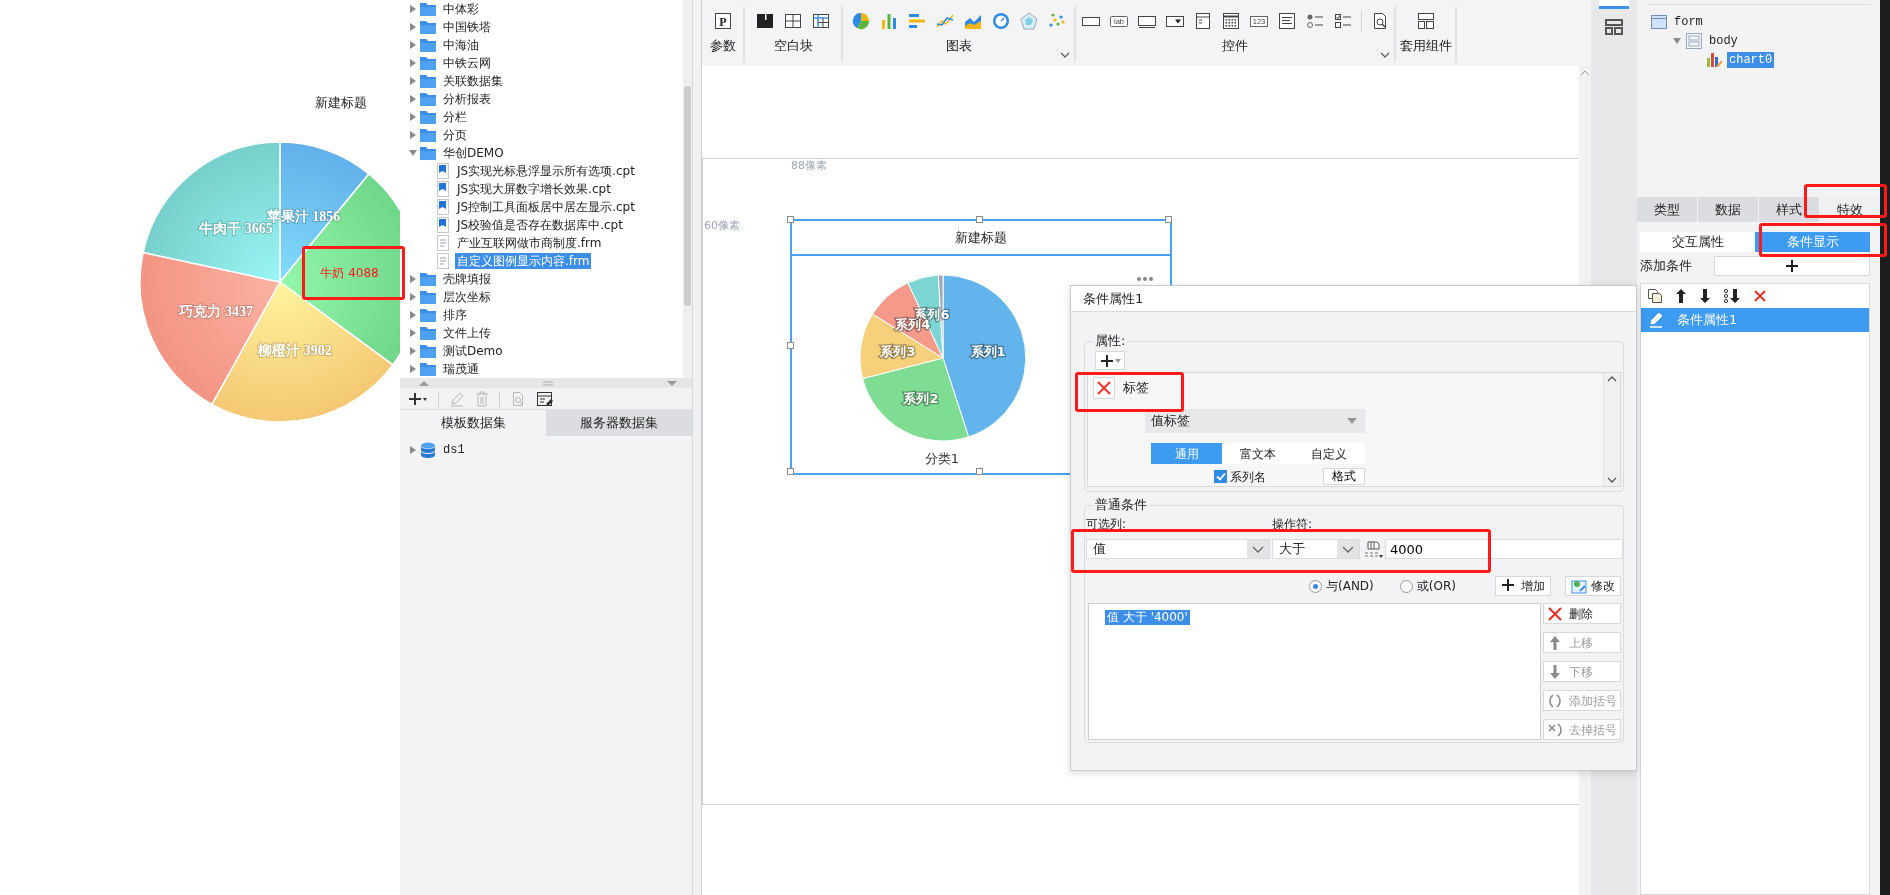 Image resolution: width=1890 pixels, height=895 pixels. Describe the element at coordinates (1136, 388) in the screenshot. I see `property-name: 标签` at that location.